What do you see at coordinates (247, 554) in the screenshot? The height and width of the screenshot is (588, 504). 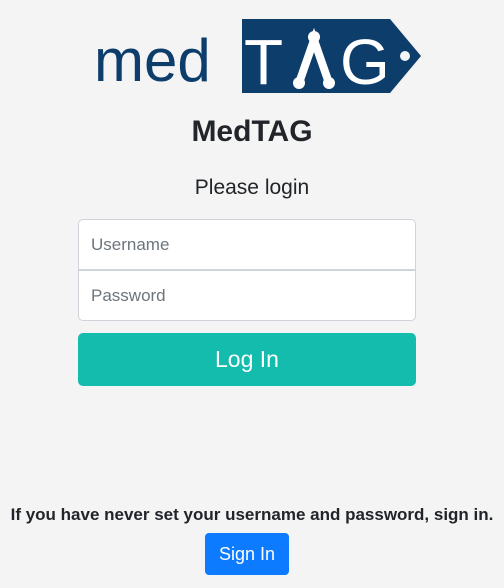 I see `sign-in-button: Sign In` at bounding box center [247, 554].